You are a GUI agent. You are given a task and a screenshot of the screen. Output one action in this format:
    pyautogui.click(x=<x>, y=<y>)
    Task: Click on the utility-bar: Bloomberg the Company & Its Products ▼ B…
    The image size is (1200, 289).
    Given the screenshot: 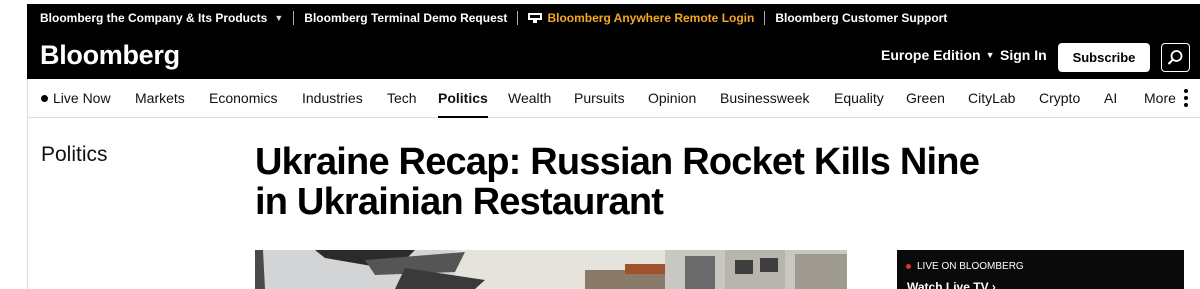 What is the action you would take?
    pyautogui.click(x=493, y=18)
    